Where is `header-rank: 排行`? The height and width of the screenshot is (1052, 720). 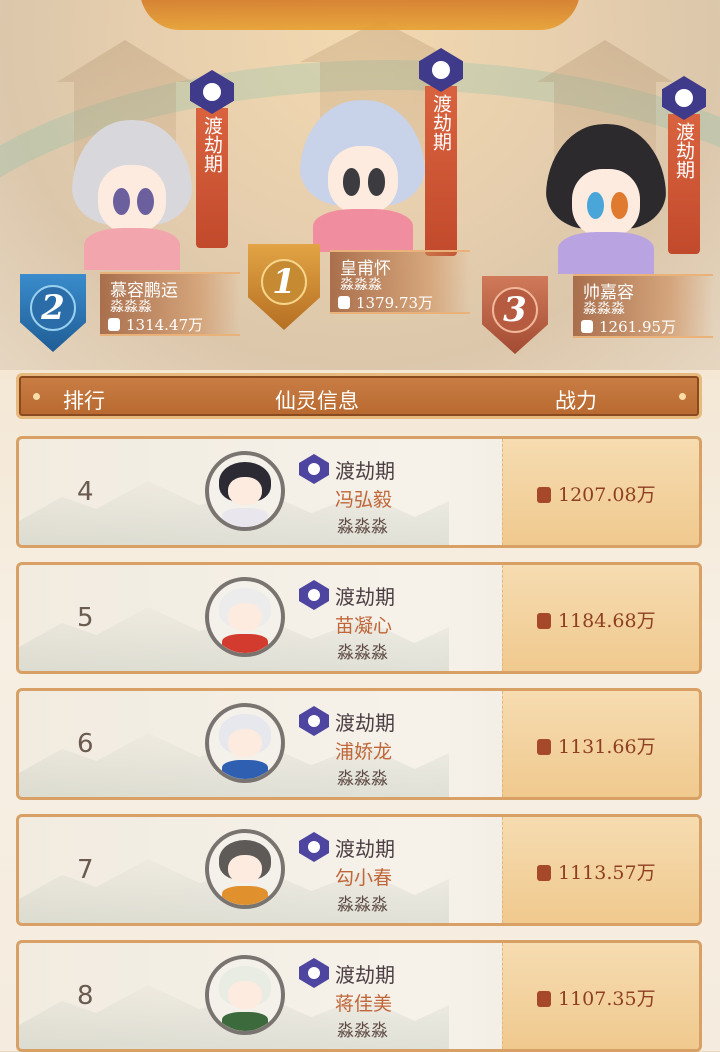 header-rank: 排行 is located at coordinates (84, 401).